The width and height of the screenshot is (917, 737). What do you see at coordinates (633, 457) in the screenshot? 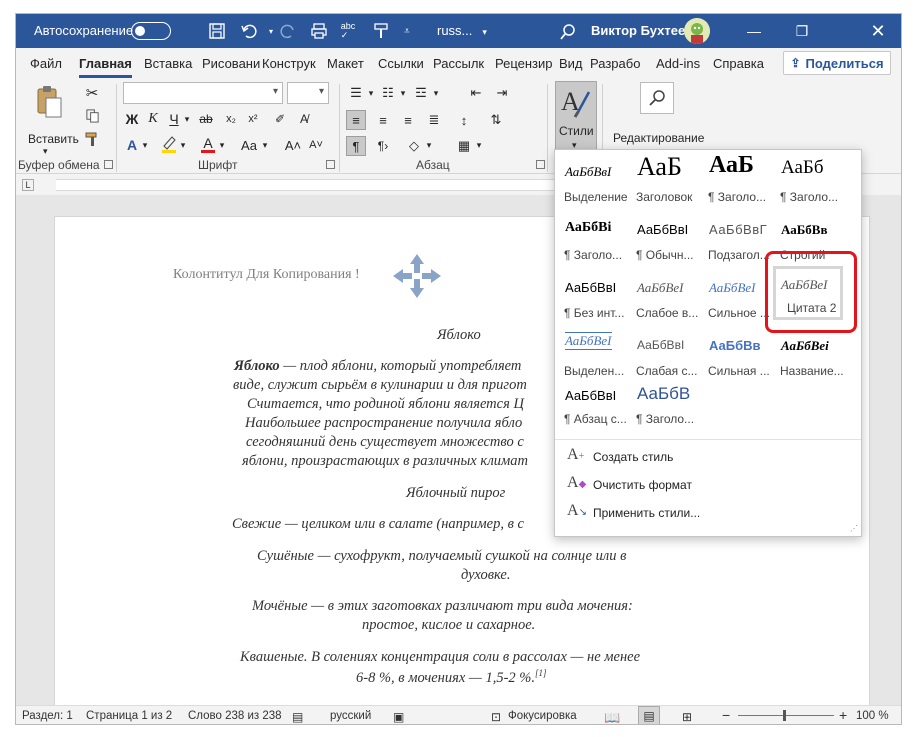
I see `create-style-item: Создать стиль` at bounding box center [633, 457].